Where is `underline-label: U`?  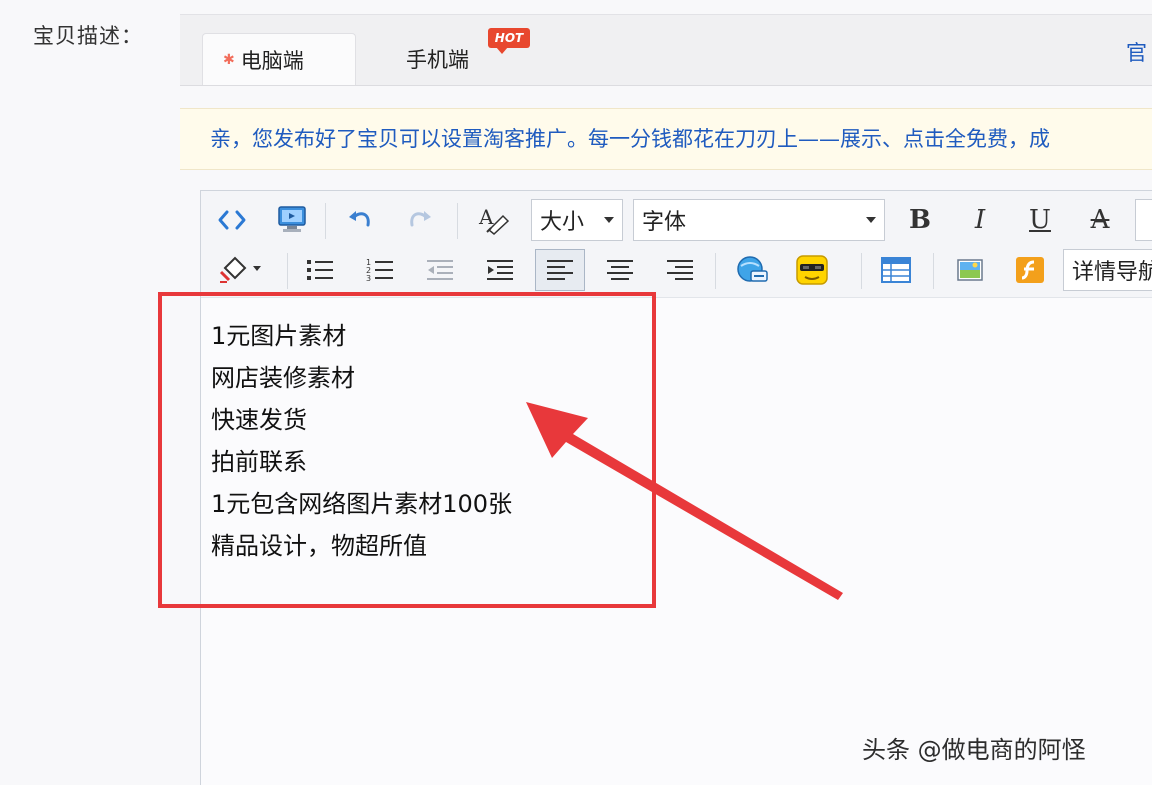
underline-label: U is located at coordinates (1040, 220).